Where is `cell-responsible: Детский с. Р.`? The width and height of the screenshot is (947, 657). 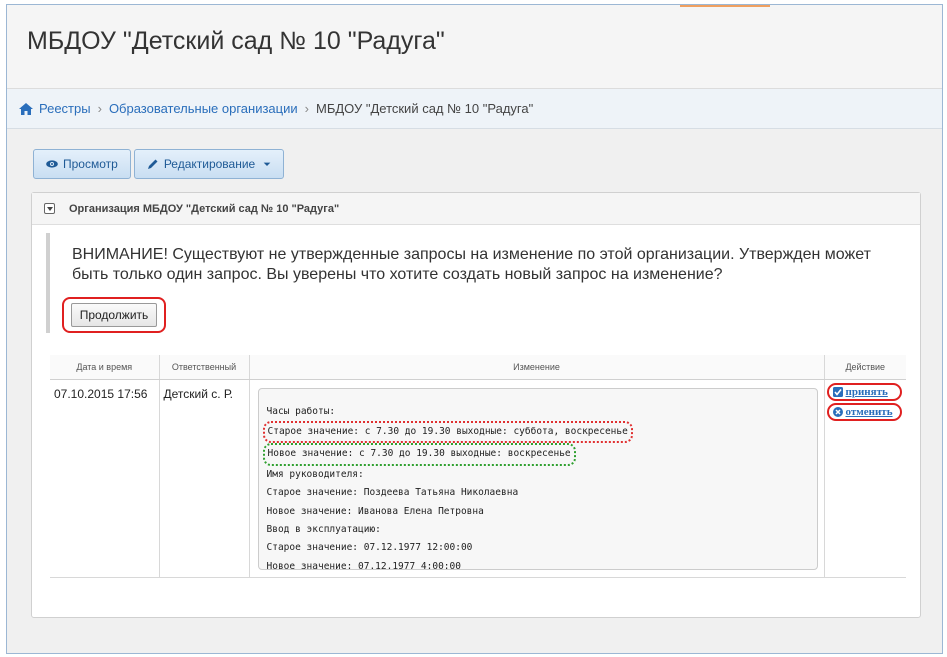
cell-responsible: Детский с. Р. is located at coordinates (204, 478).